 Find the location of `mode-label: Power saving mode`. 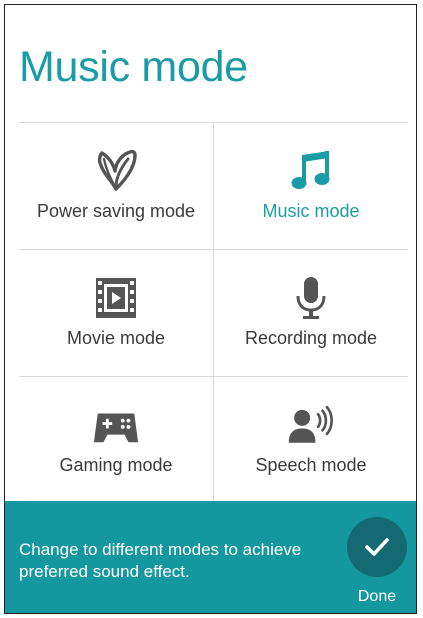

mode-label: Power saving mode is located at coordinates (116, 211).